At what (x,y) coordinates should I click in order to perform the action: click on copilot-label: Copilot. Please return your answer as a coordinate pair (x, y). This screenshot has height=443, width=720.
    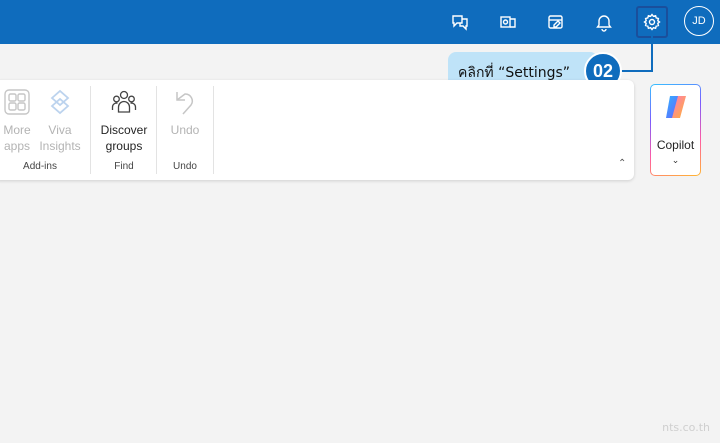
    Looking at the image, I should click on (675, 145).